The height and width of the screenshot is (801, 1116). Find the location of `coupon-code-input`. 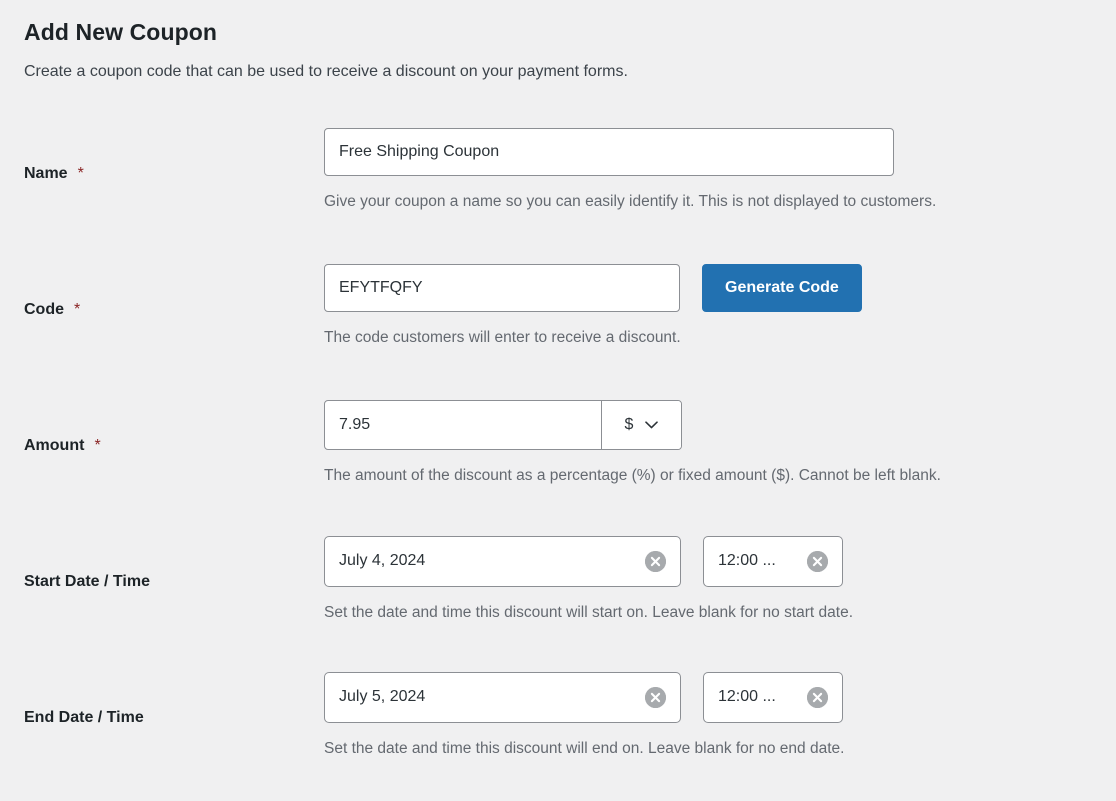

coupon-code-input is located at coordinates (502, 287).